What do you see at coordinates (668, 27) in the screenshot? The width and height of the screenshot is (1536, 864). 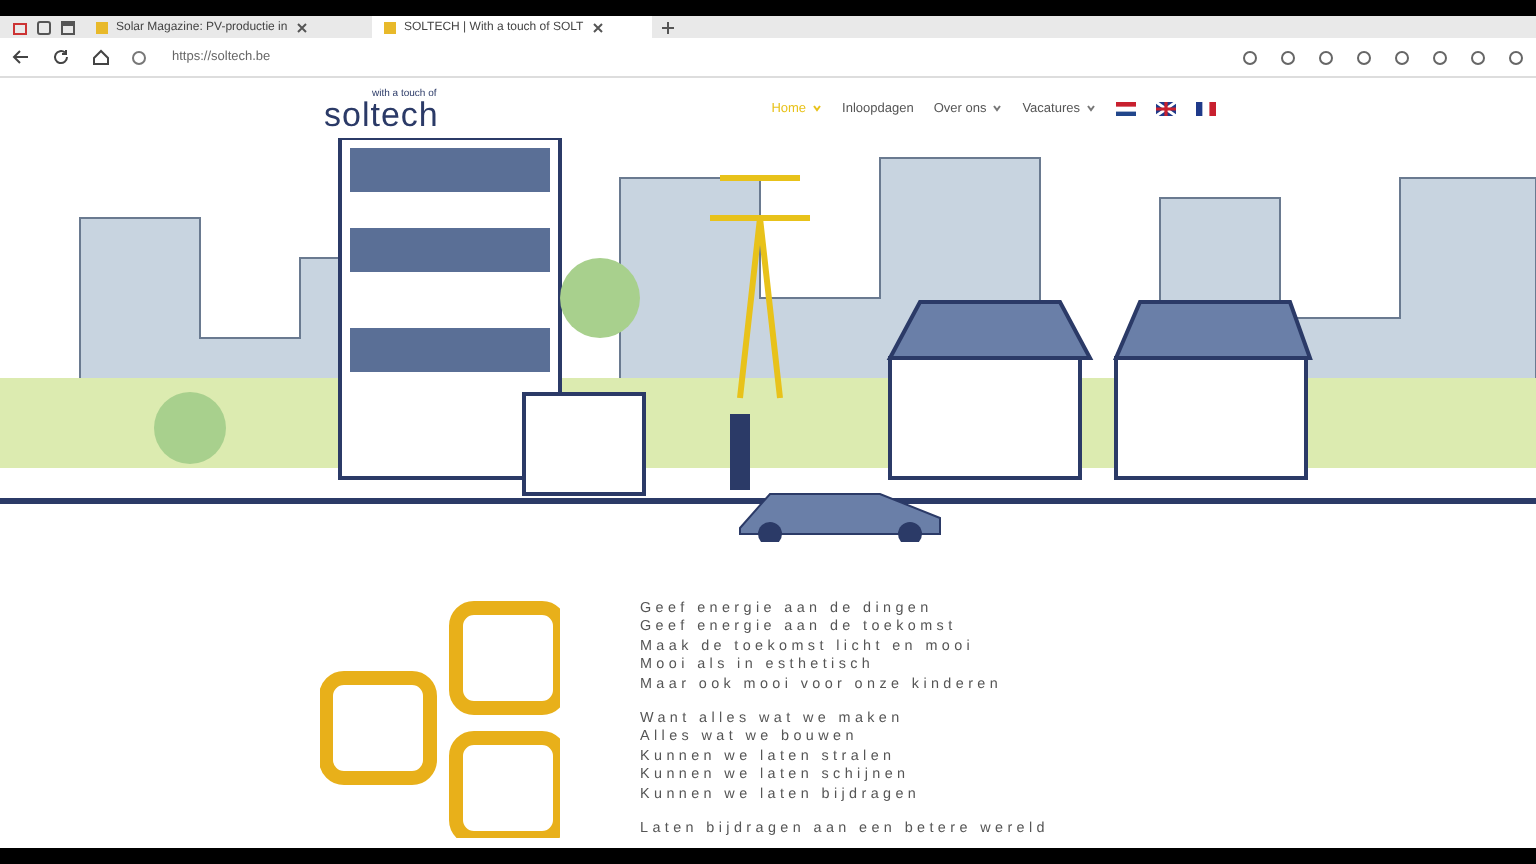 I see `new-tab-icon` at bounding box center [668, 27].